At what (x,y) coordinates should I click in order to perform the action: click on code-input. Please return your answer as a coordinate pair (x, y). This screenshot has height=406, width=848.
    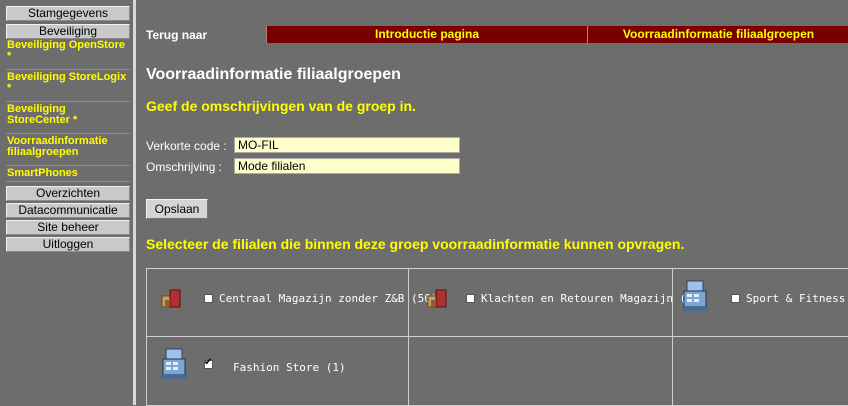
    Looking at the image, I should click on (347, 145).